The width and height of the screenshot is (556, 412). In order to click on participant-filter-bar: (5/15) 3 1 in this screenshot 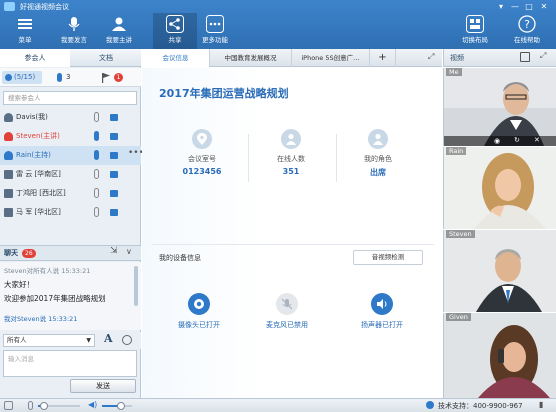, I will do `click(70, 77)`.